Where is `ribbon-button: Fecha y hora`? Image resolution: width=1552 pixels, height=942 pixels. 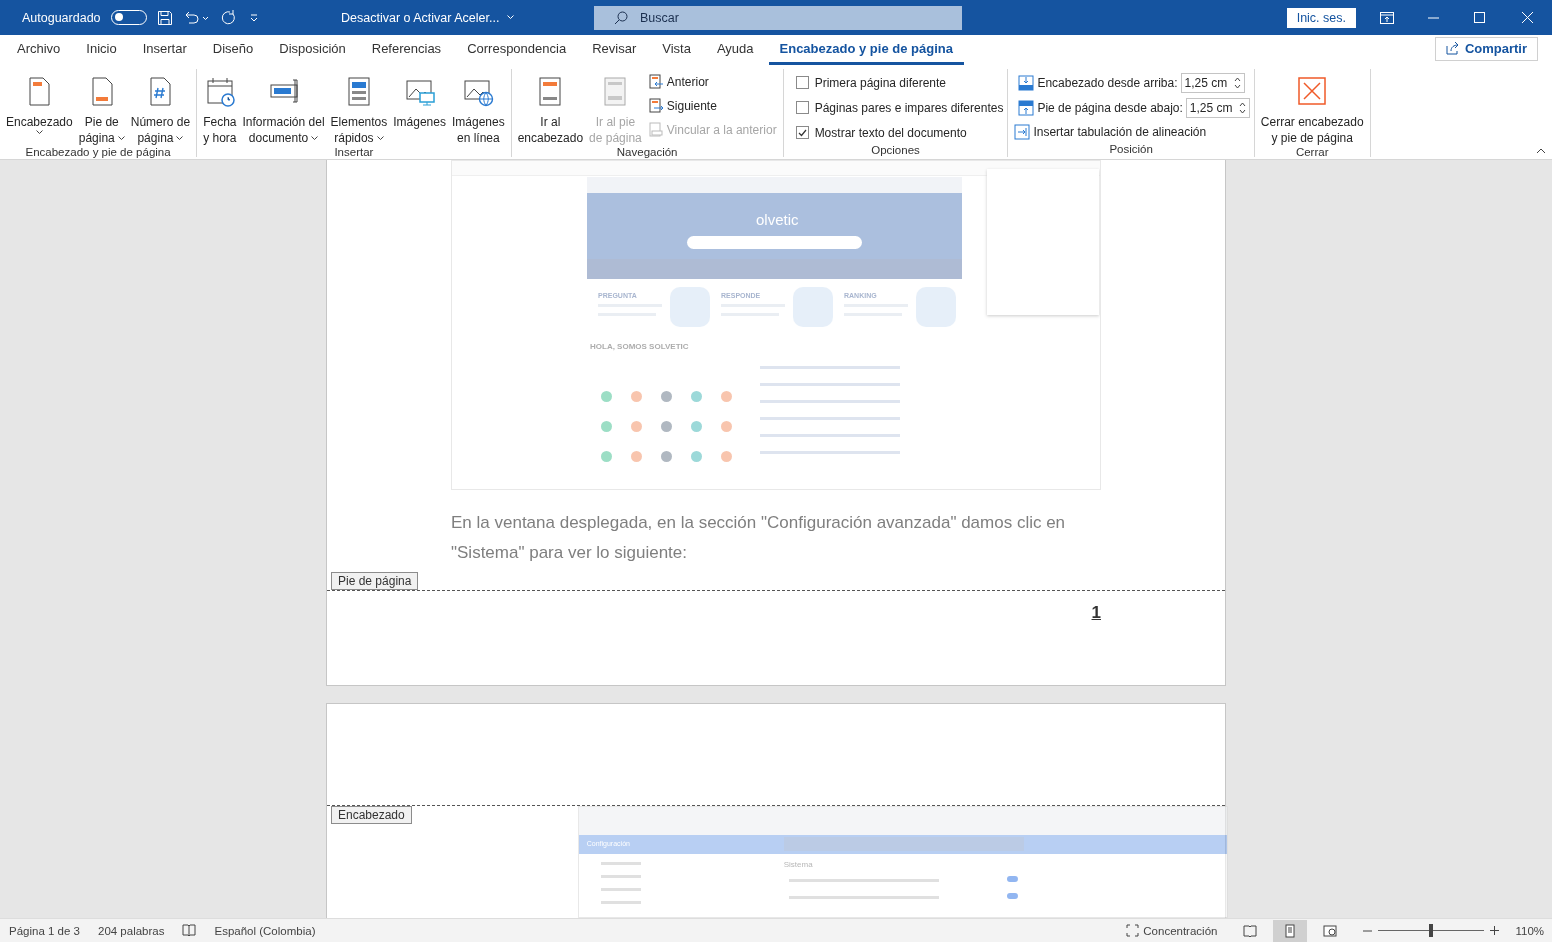
ribbon-button: Fecha y hora is located at coordinates (220, 107).